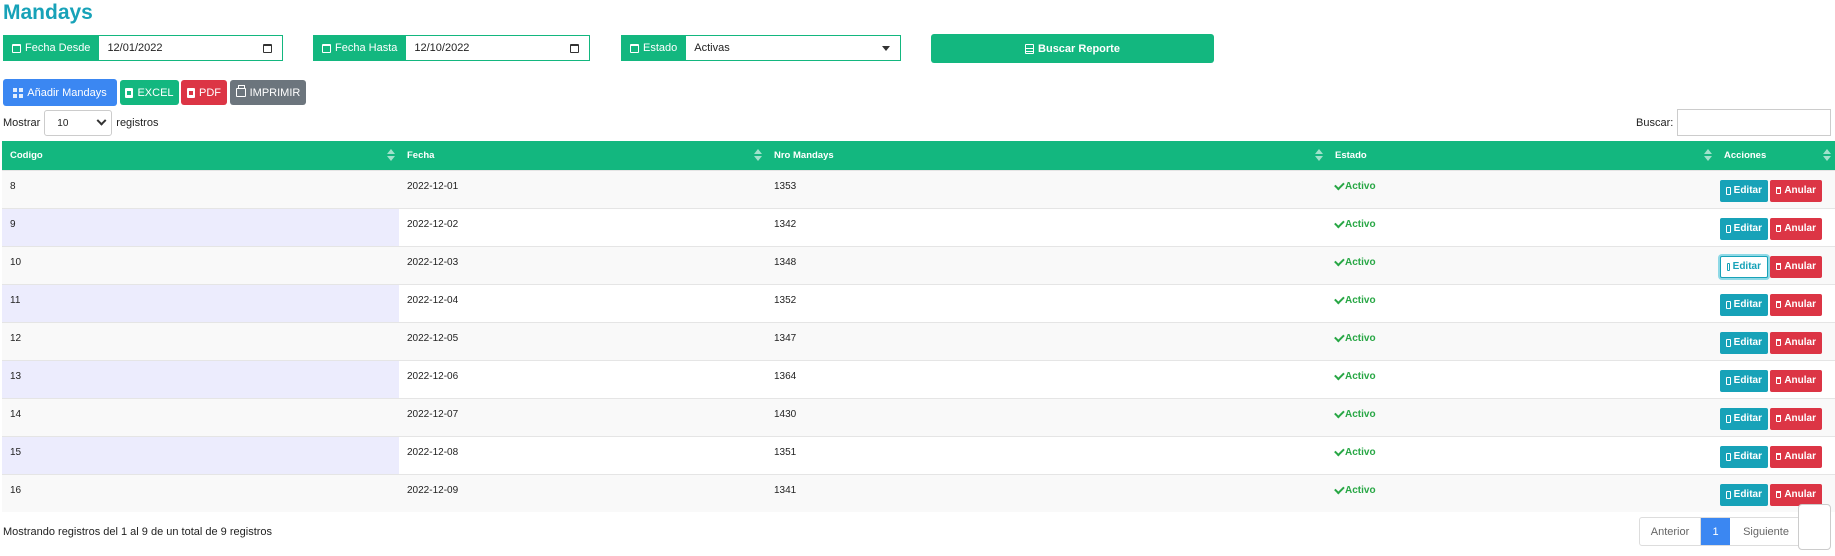 The width and height of the screenshot is (1835, 556). I want to click on cell-nro-mandays: 1364, so click(1046, 378).